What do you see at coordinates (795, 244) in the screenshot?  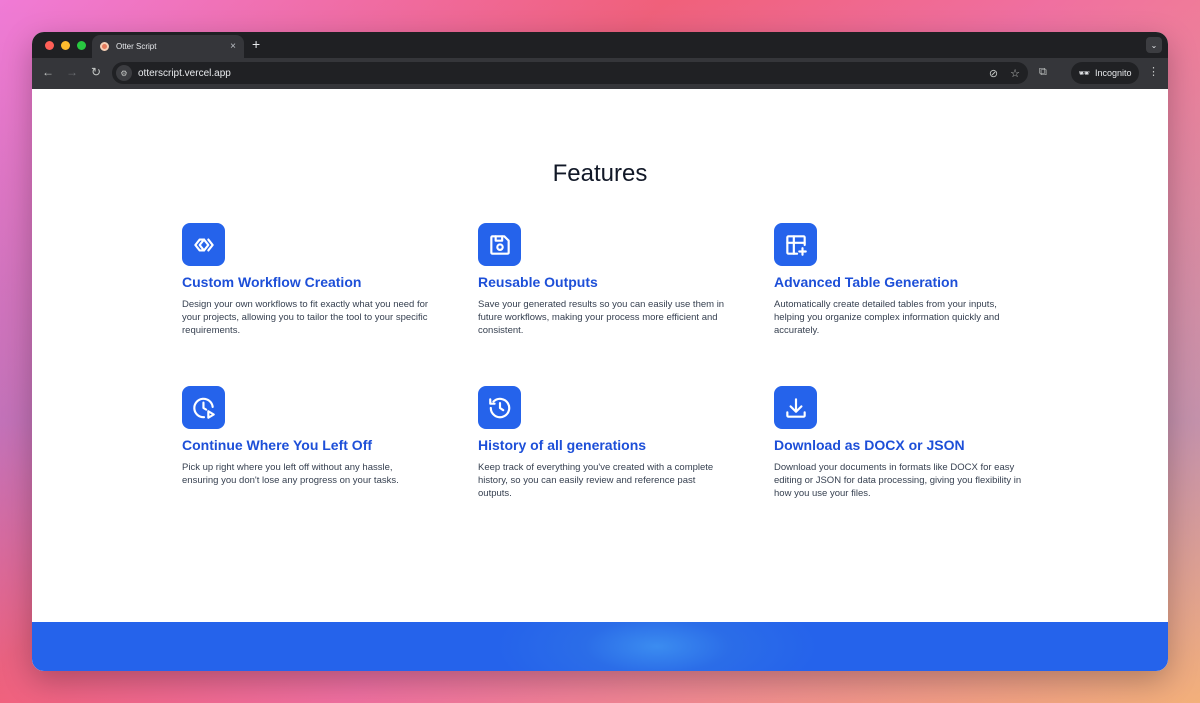 I see `table-plus-icon` at bounding box center [795, 244].